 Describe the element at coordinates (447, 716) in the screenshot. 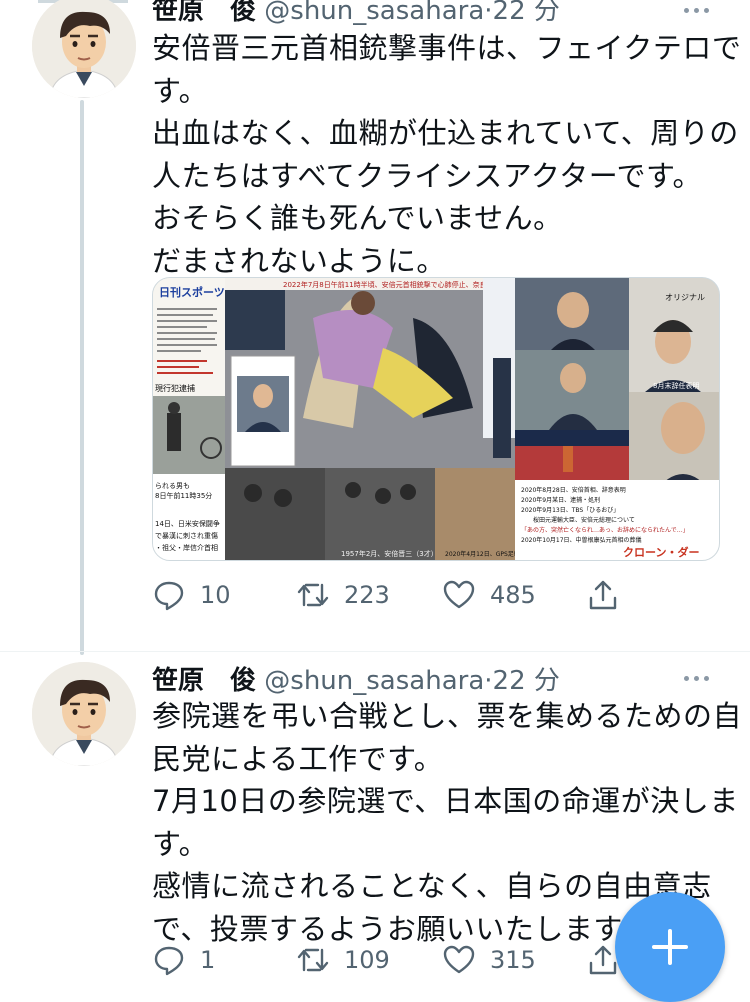

I see `tweet-text-line: 参院選を弔い合戦とし、票を集めるための自` at that location.